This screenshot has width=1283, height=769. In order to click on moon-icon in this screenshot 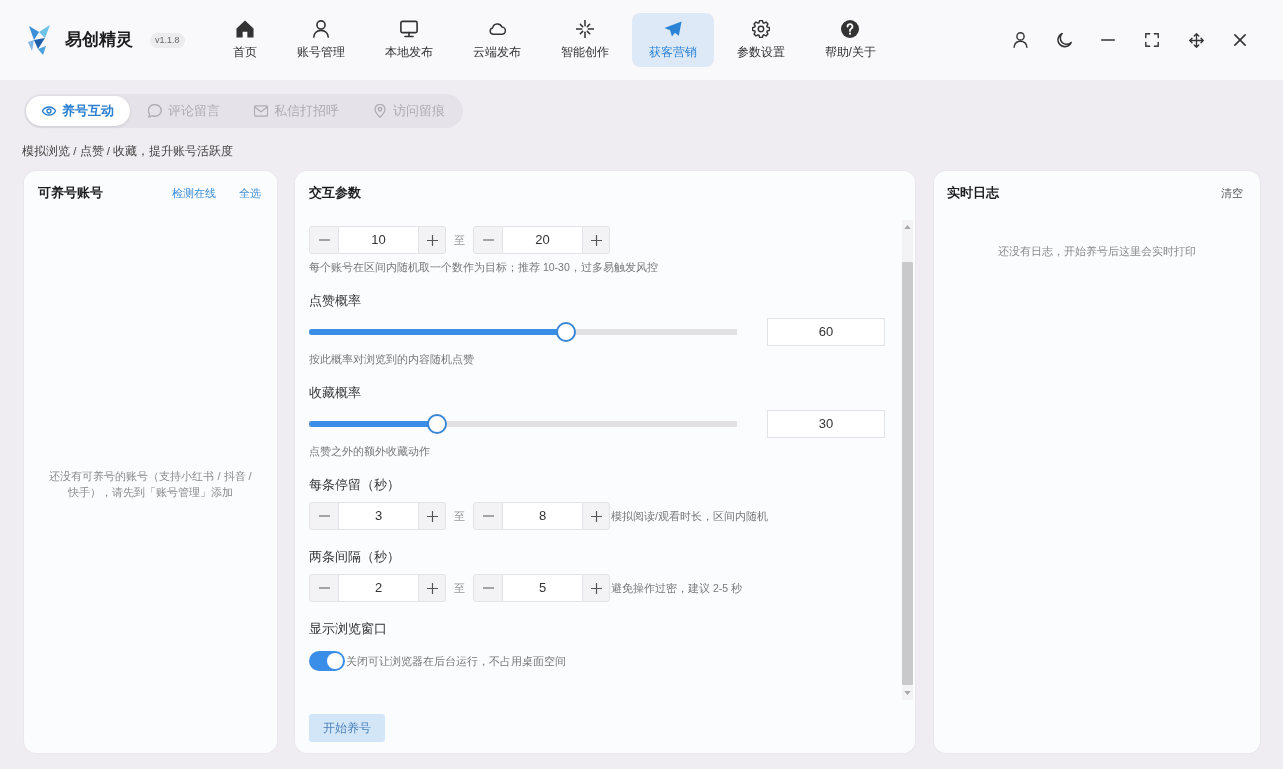, I will do `click(1064, 40)`.